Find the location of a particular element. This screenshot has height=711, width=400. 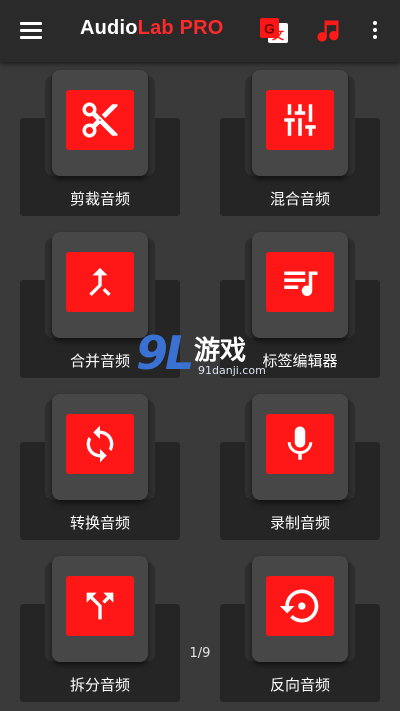

app-toolbar: AudioLab PRO 文 G is located at coordinates (200, 31).